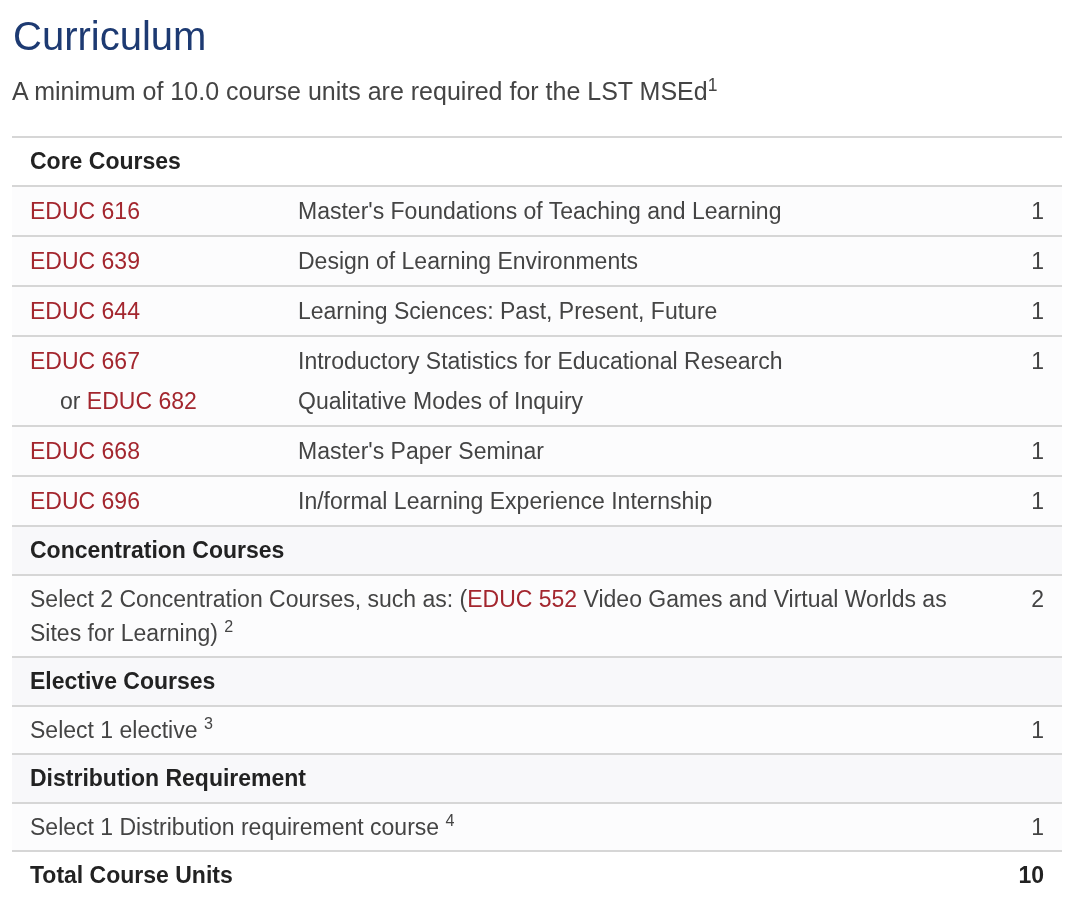  I want to click on course-title: Design of Learning Environments, so click(468, 261).